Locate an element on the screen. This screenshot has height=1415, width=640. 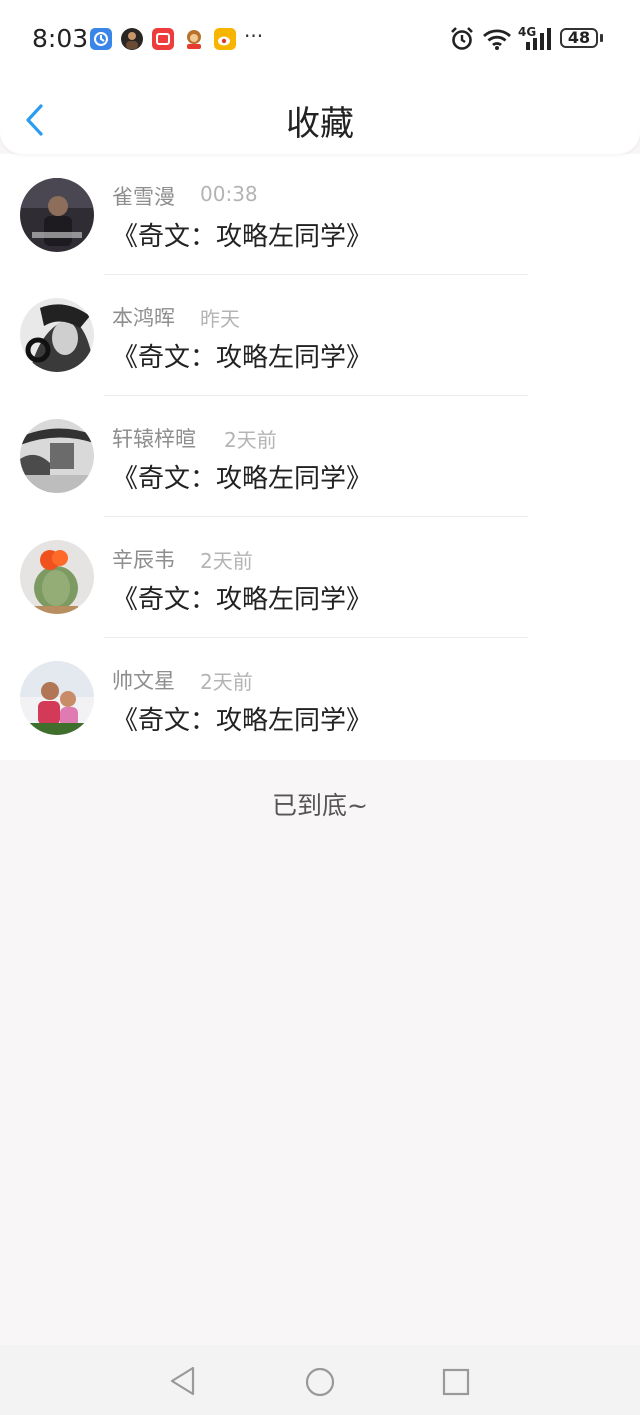
avatar-app-icon is located at coordinates (132, 39).